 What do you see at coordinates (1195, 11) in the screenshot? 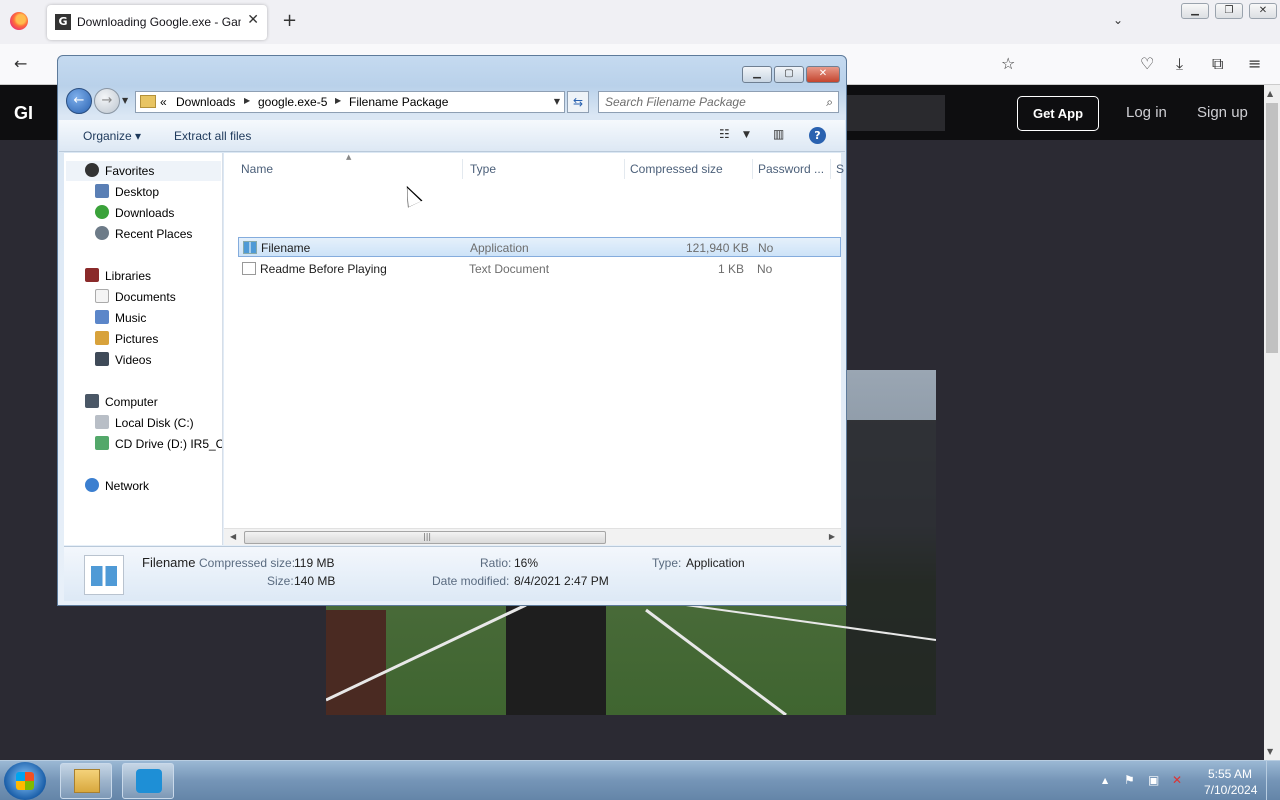
I see `minimize-browser-button: ▁` at bounding box center [1195, 11].